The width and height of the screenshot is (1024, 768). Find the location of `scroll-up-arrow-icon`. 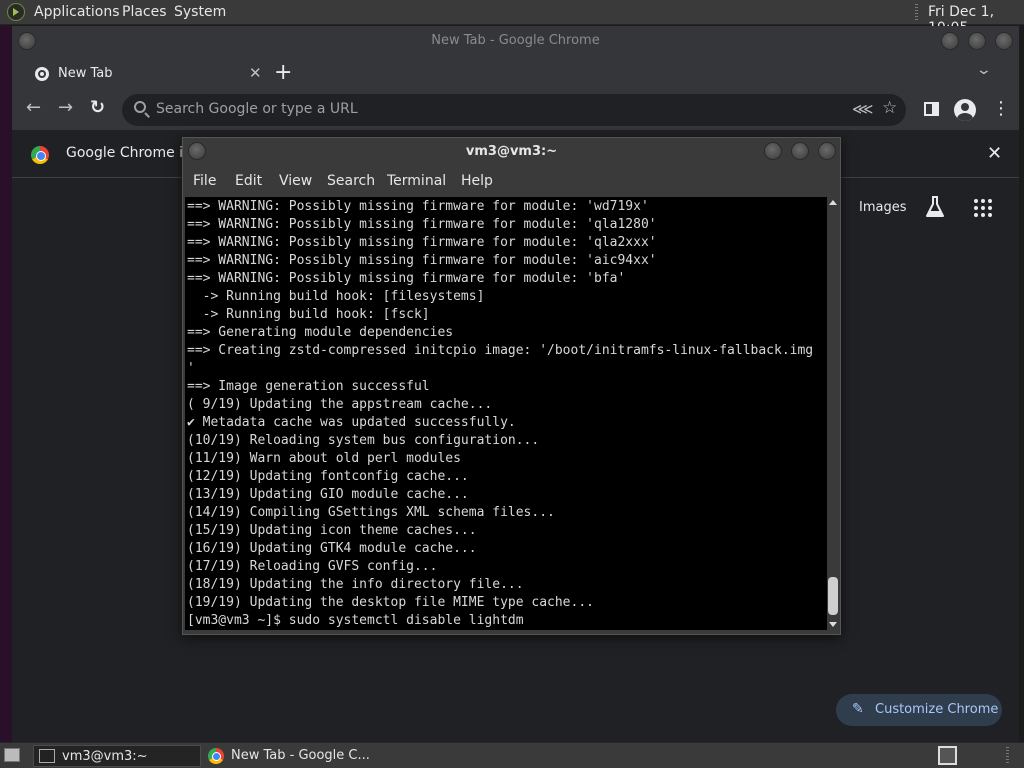

scroll-up-arrow-icon is located at coordinates (833, 202).